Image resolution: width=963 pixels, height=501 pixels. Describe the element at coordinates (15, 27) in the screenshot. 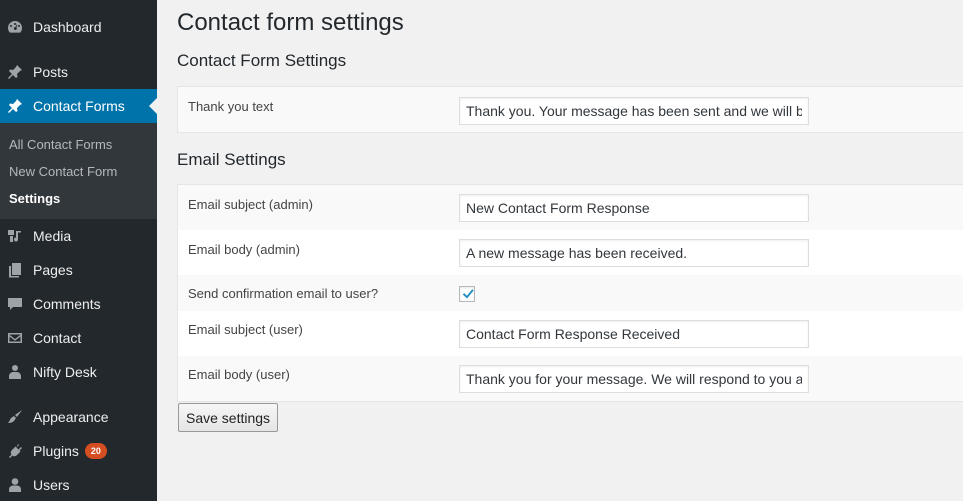

I see `dashboard-icon` at that location.